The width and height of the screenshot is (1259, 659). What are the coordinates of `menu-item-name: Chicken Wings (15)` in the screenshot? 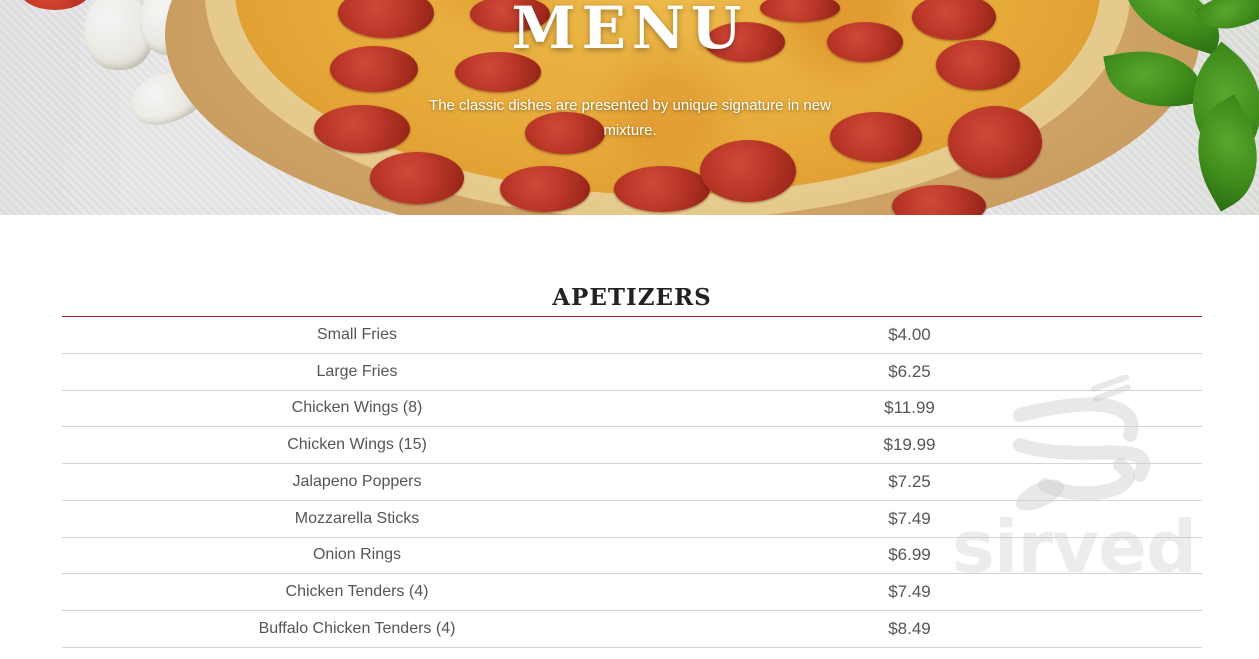 It's located at (357, 445).